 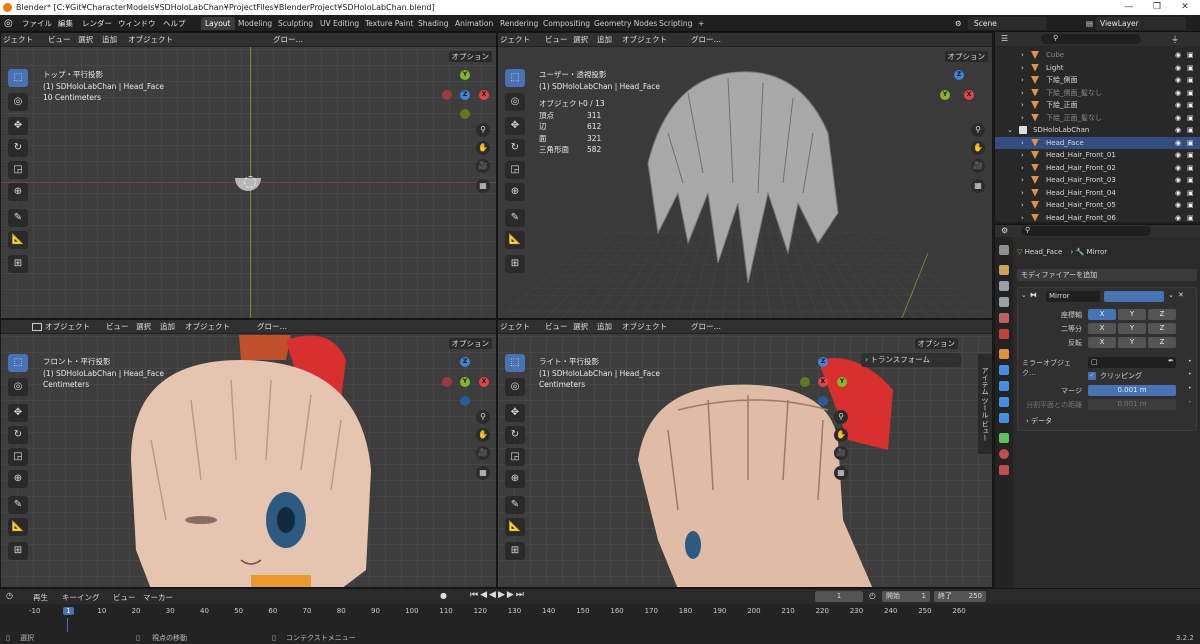 I want to click on tool-tab-icon, so click(x=1004, y=250).